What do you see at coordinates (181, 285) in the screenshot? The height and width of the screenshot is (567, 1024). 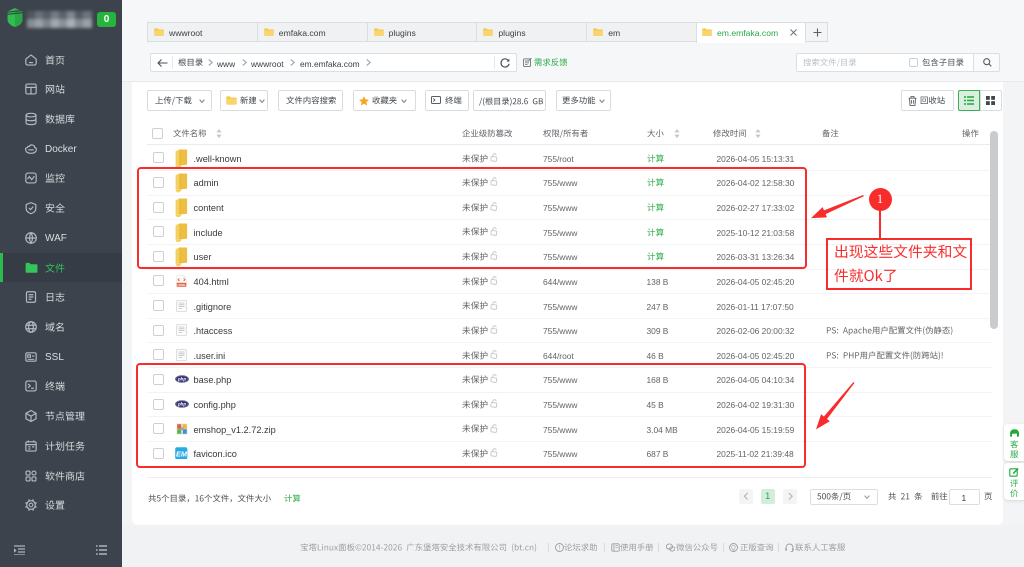 I see `svg-text: HTML` at bounding box center [181, 285].